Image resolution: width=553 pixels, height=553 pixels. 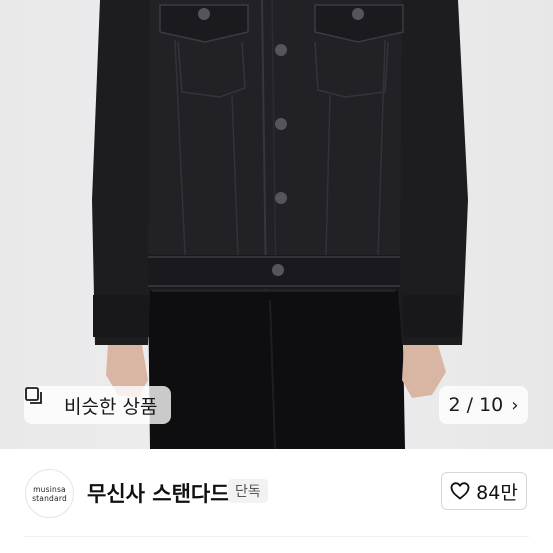 I want to click on like-count: 84만, so click(x=497, y=492).